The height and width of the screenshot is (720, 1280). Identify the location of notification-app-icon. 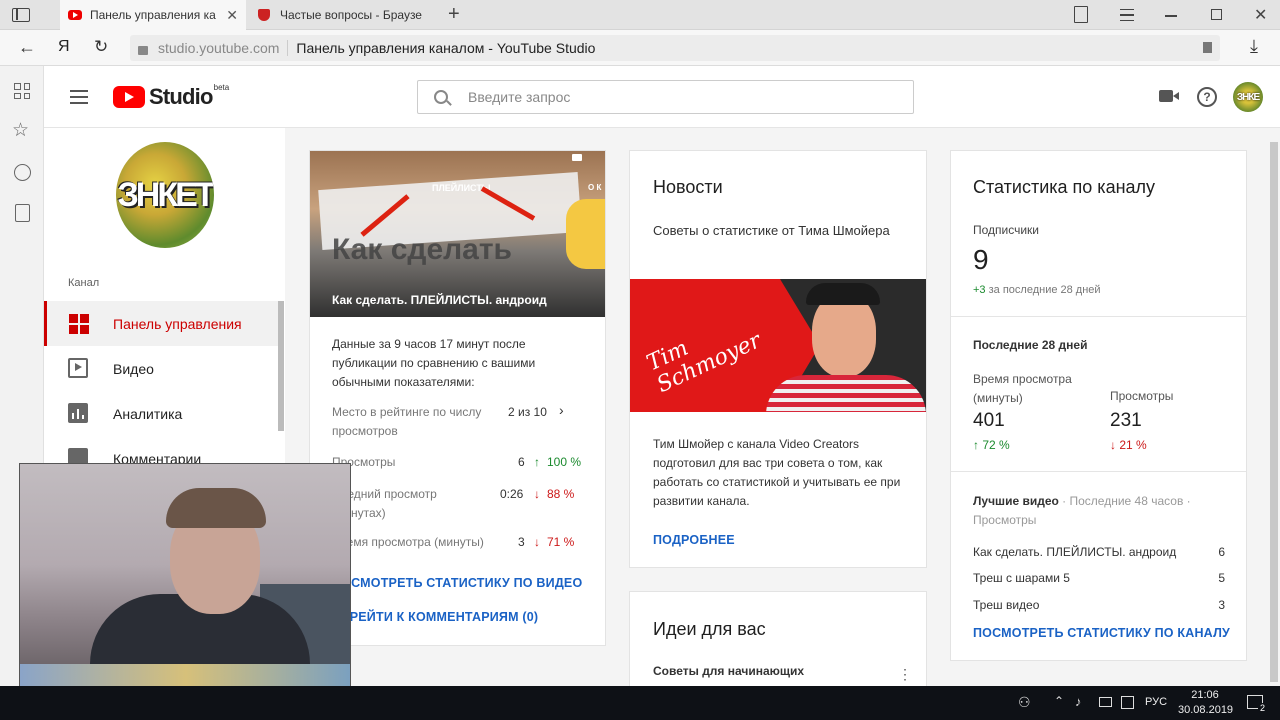
(1127, 702).